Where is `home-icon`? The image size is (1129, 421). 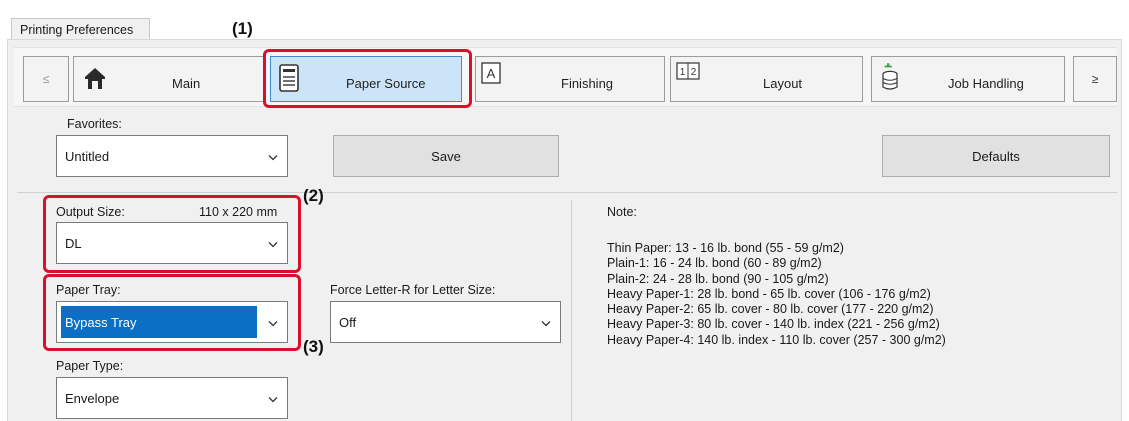
home-icon is located at coordinates (95, 79).